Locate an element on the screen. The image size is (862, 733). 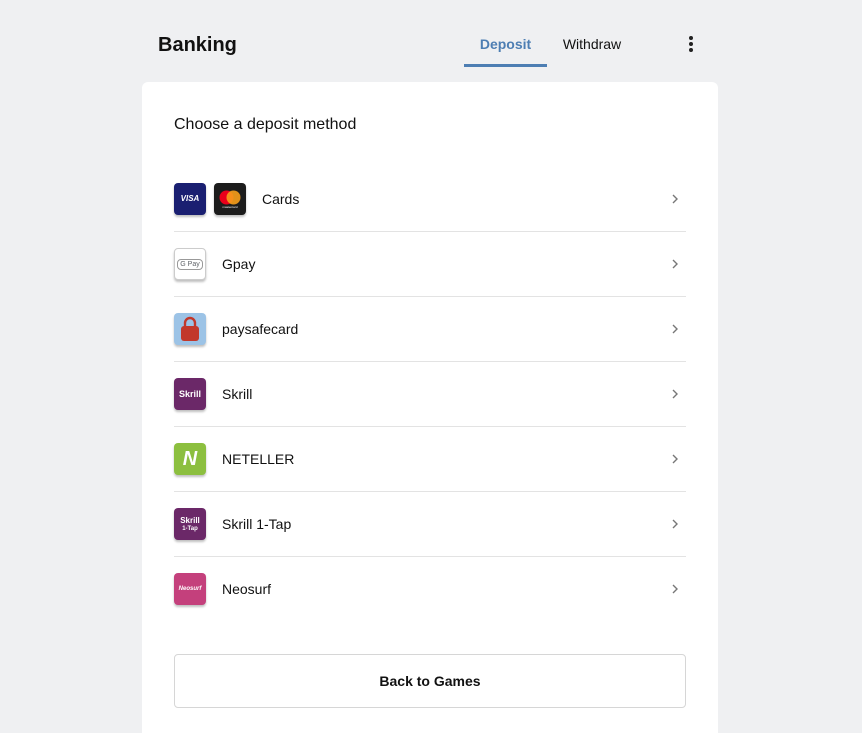
skrill-logo-text: Skrill is located at coordinates (189, 393).